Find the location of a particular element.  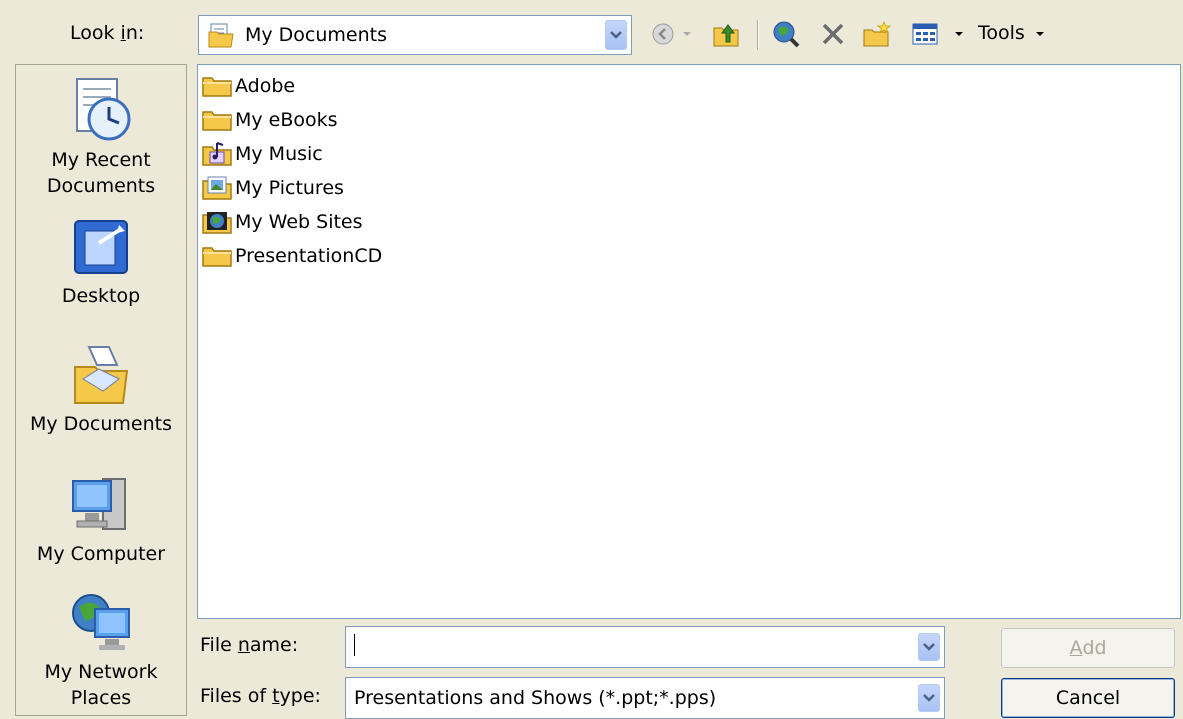

file-name-label: File name: is located at coordinates (249, 645).